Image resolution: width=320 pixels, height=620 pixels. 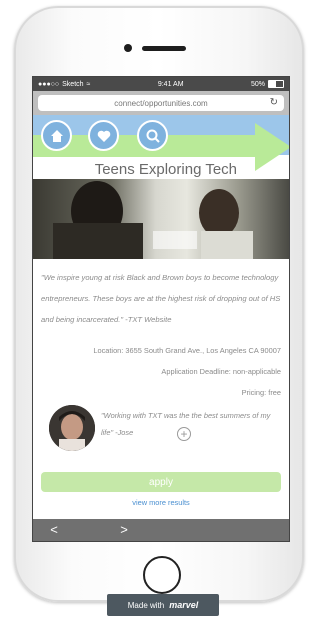 I want to click on wifi-icon: ≈, so click(x=88, y=84).